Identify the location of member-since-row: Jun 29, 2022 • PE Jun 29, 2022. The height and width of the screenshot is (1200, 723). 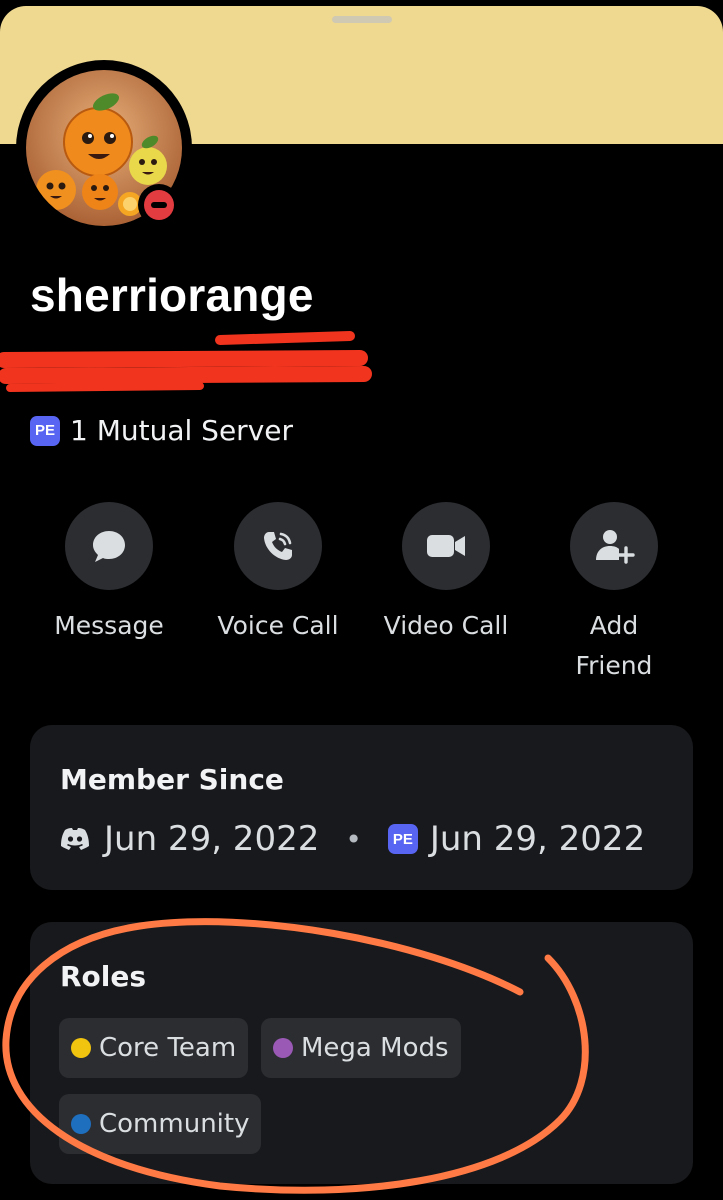
(352, 839).